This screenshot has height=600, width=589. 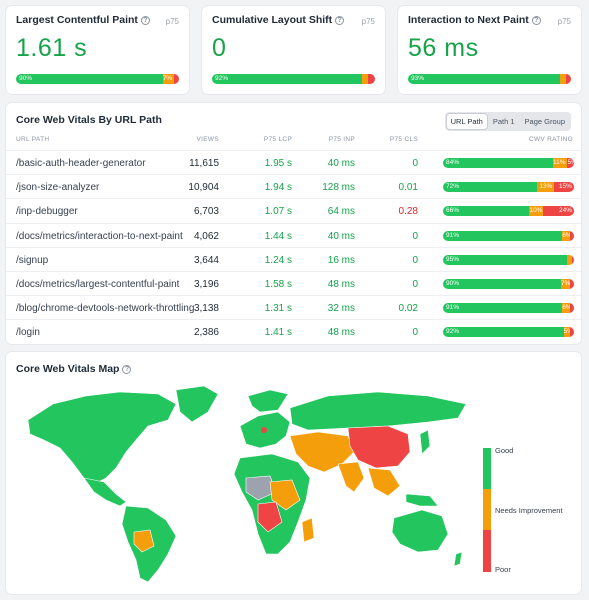 I want to click on metric-title: Cumulative Layout Shift?, so click(x=293, y=20).